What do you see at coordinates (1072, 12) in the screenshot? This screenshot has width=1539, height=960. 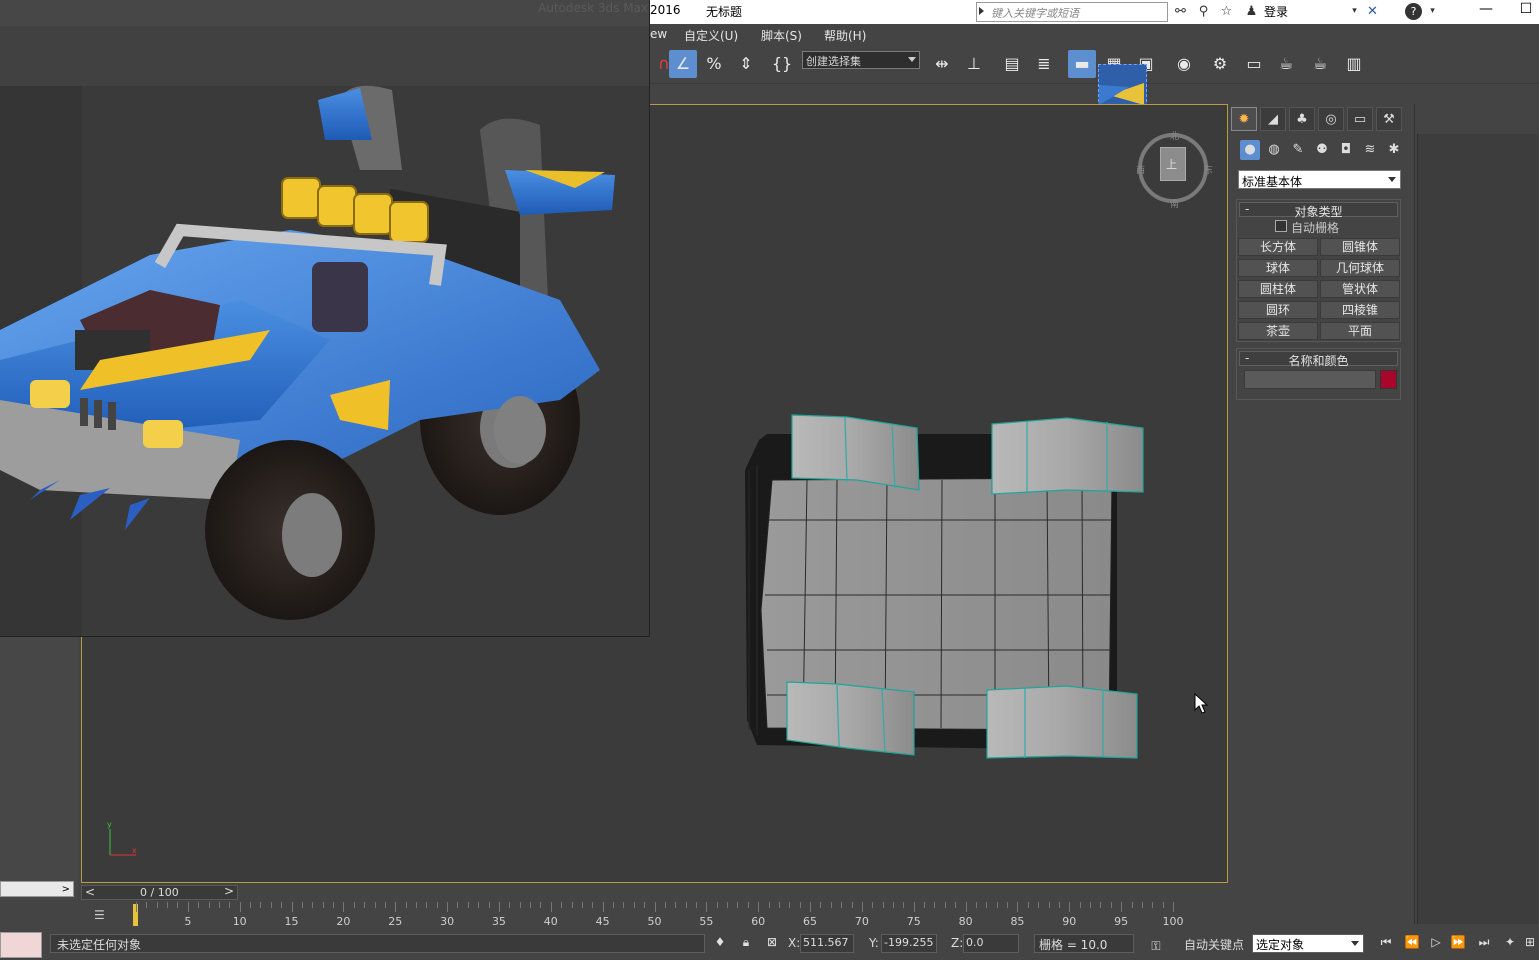 I see `search-input: 键入关键字或短语` at bounding box center [1072, 12].